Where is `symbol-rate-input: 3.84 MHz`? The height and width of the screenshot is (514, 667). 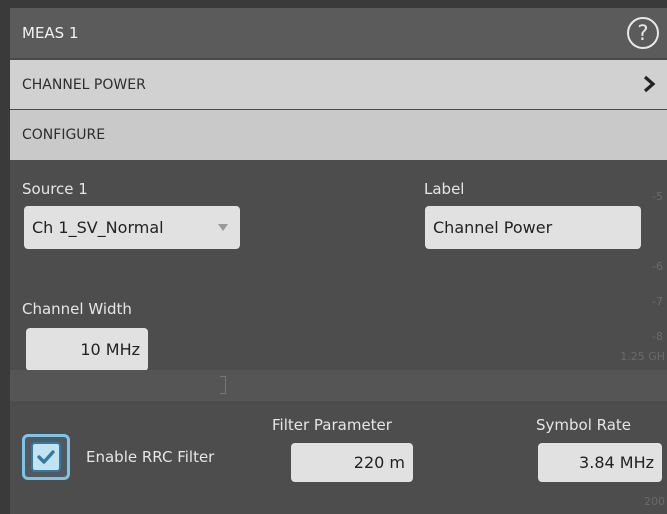 symbol-rate-input: 3.84 MHz is located at coordinates (600, 462).